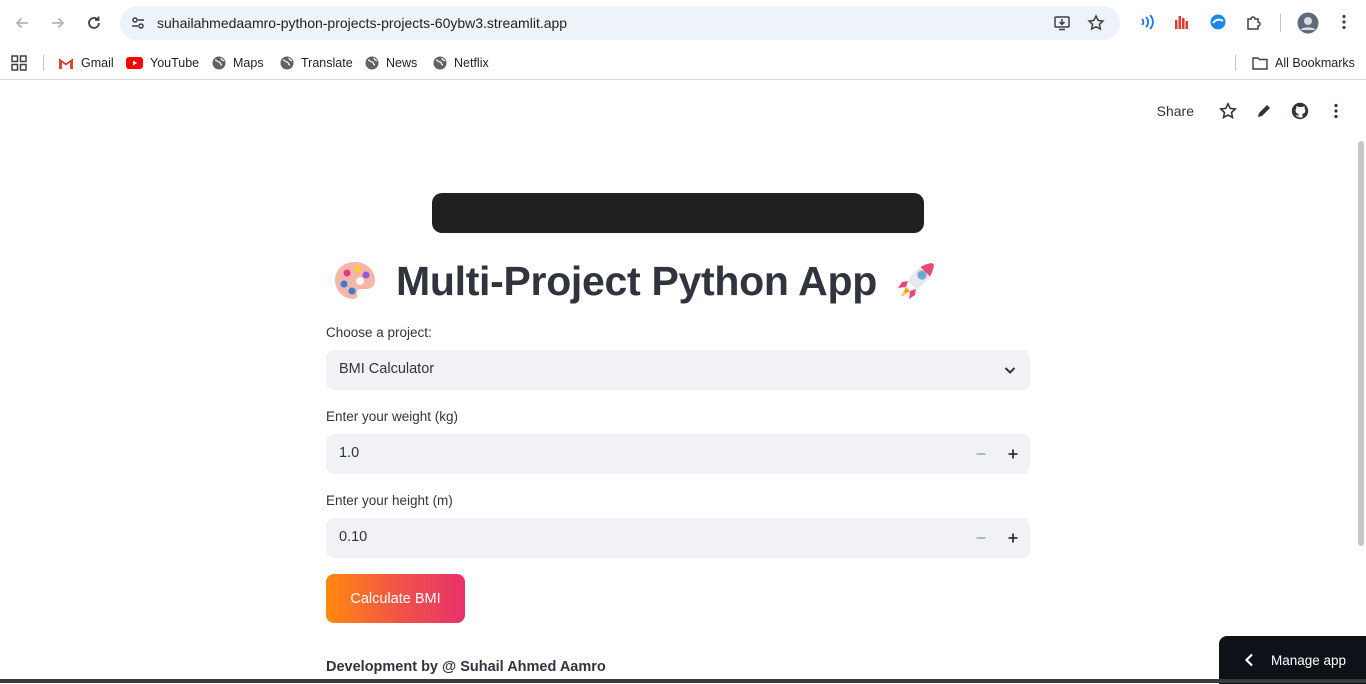  I want to click on bookmark-star-icon, so click(1096, 23).